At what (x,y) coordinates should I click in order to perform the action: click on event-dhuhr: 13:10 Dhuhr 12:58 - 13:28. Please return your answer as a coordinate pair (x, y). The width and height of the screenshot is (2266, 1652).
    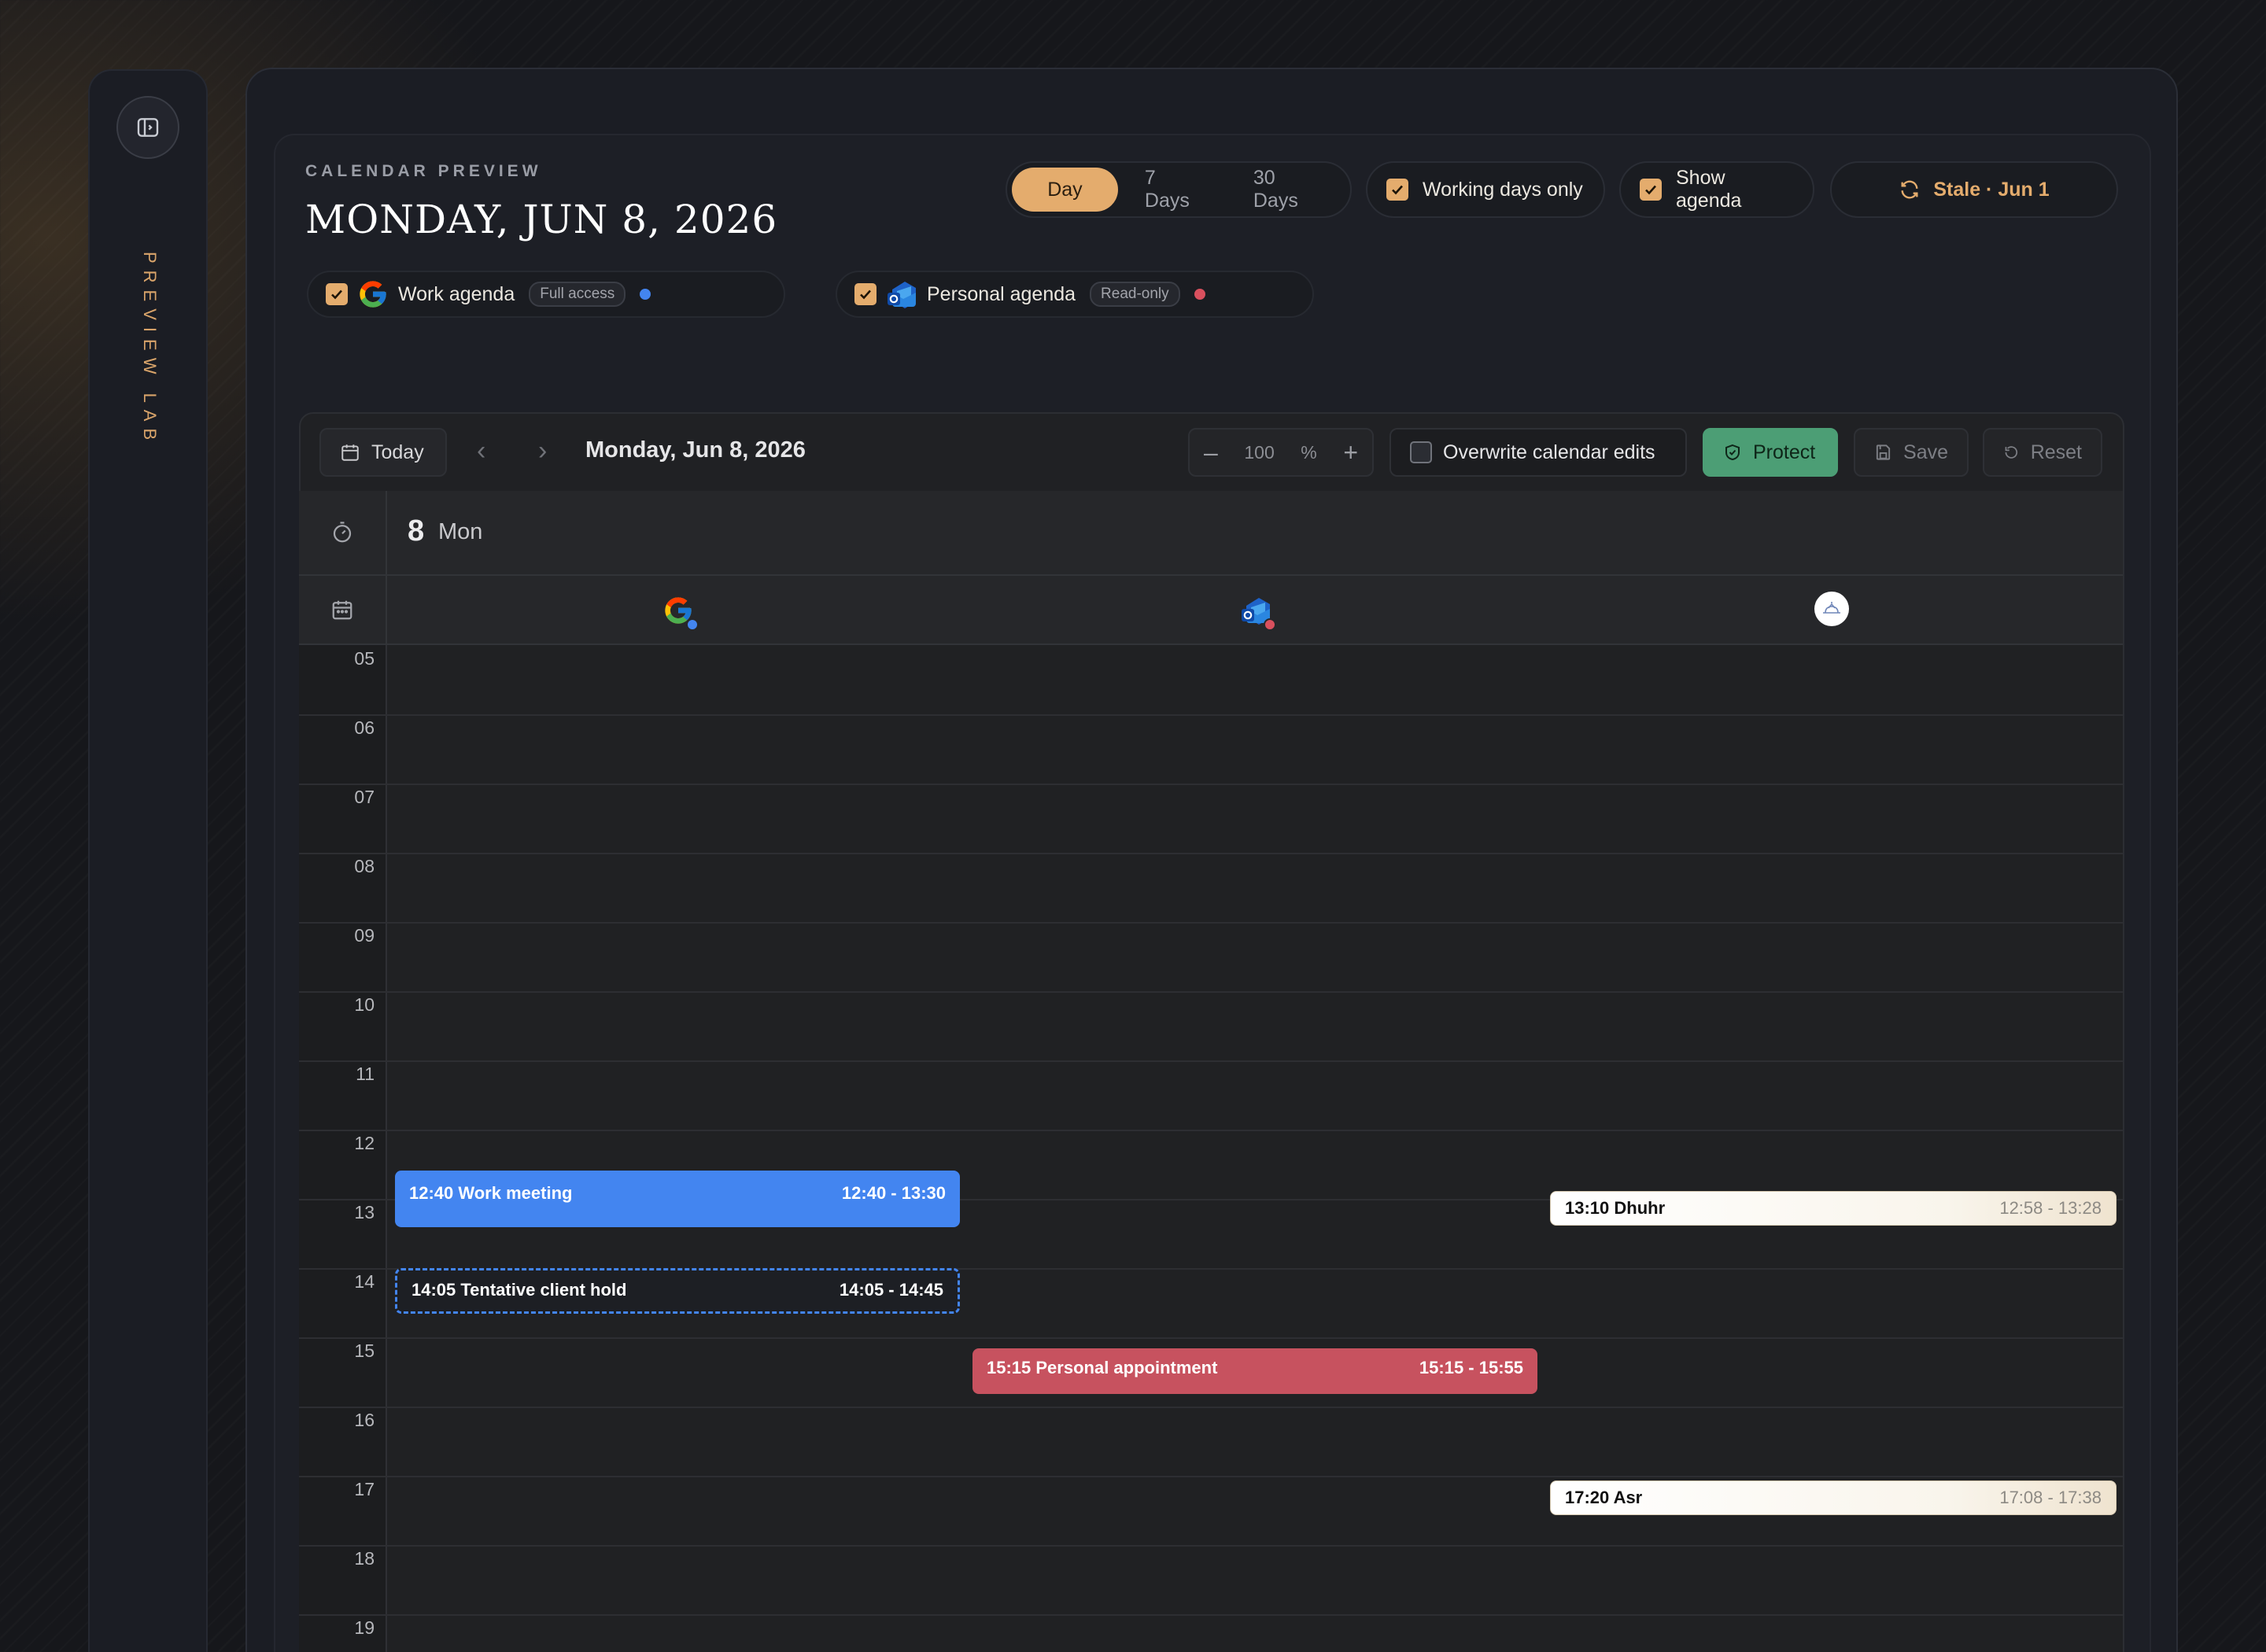
    Looking at the image, I should click on (1833, 1208).